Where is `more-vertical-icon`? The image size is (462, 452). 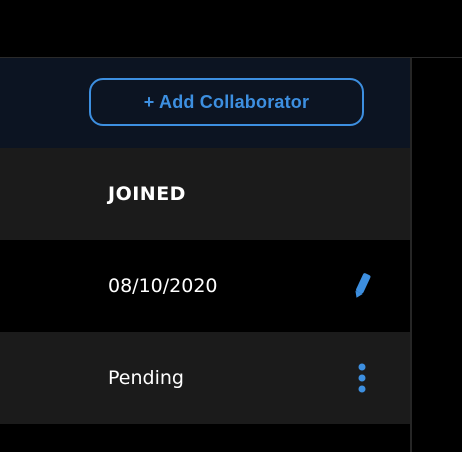
more-vertical-icon is located at coordinates (362, 378).